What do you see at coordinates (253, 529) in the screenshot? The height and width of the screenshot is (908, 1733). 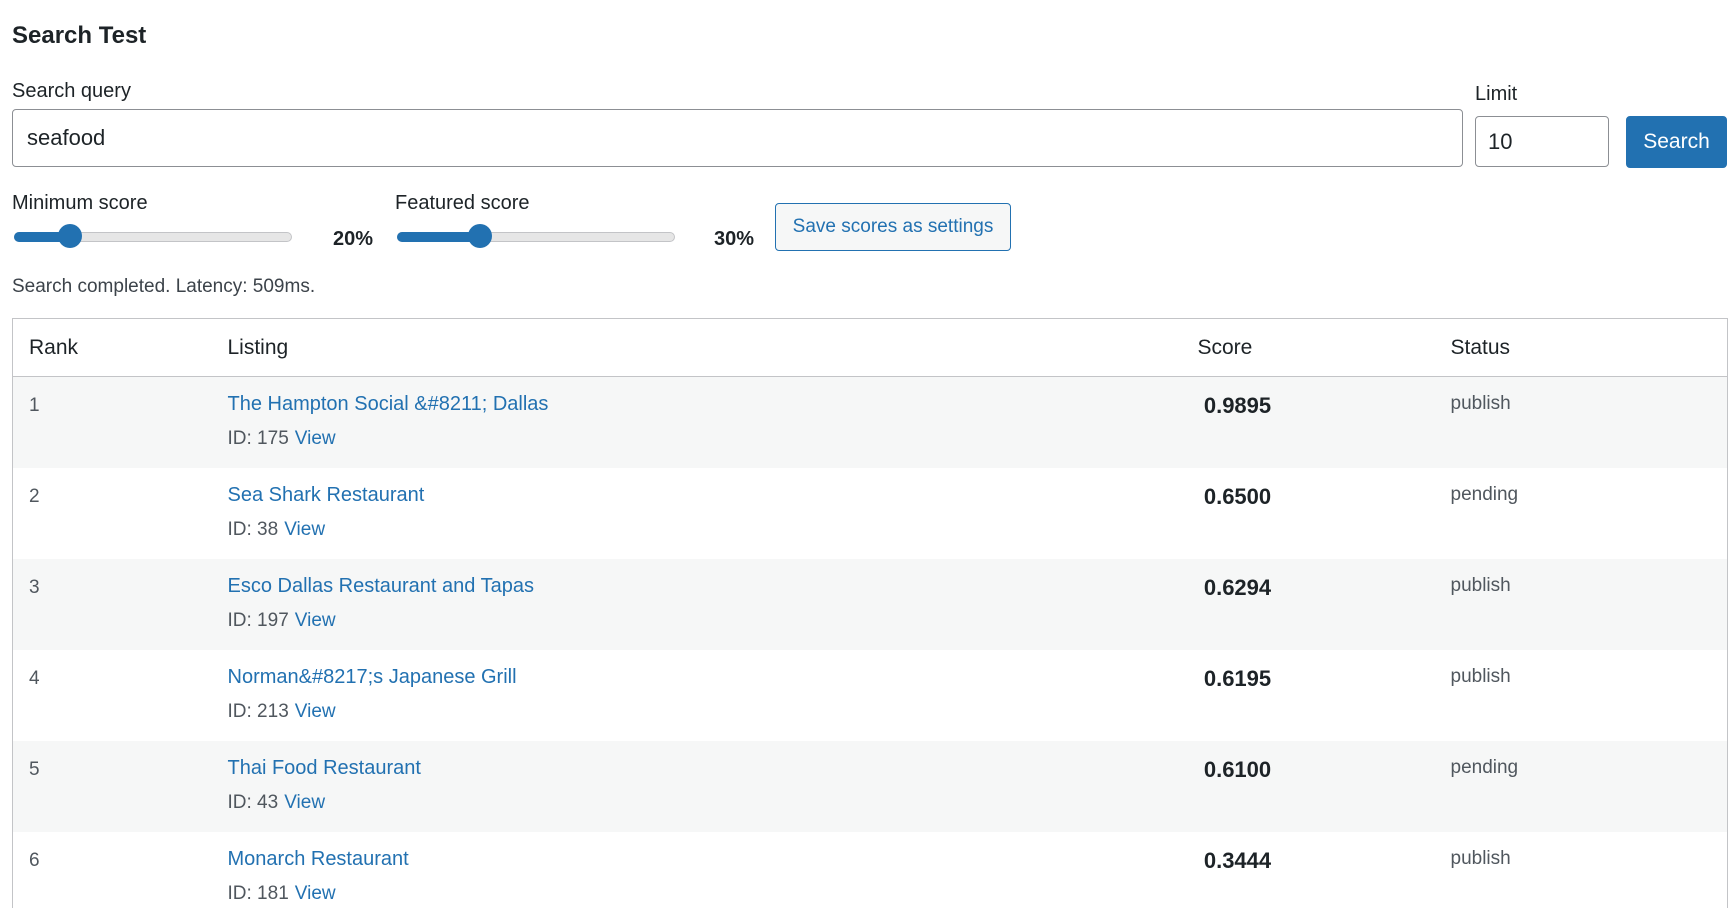 I see `listing-id: ID: 38` at bounding box center [253, 529].